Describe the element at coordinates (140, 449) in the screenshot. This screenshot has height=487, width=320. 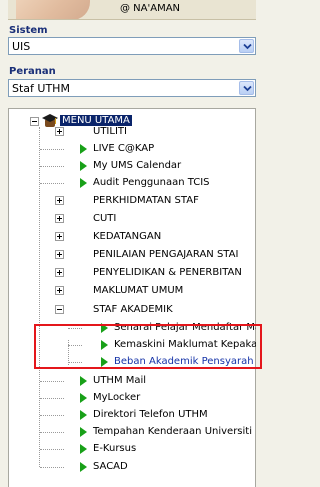
I see `tree-item-e-kursus: E-Kursus` at that location.